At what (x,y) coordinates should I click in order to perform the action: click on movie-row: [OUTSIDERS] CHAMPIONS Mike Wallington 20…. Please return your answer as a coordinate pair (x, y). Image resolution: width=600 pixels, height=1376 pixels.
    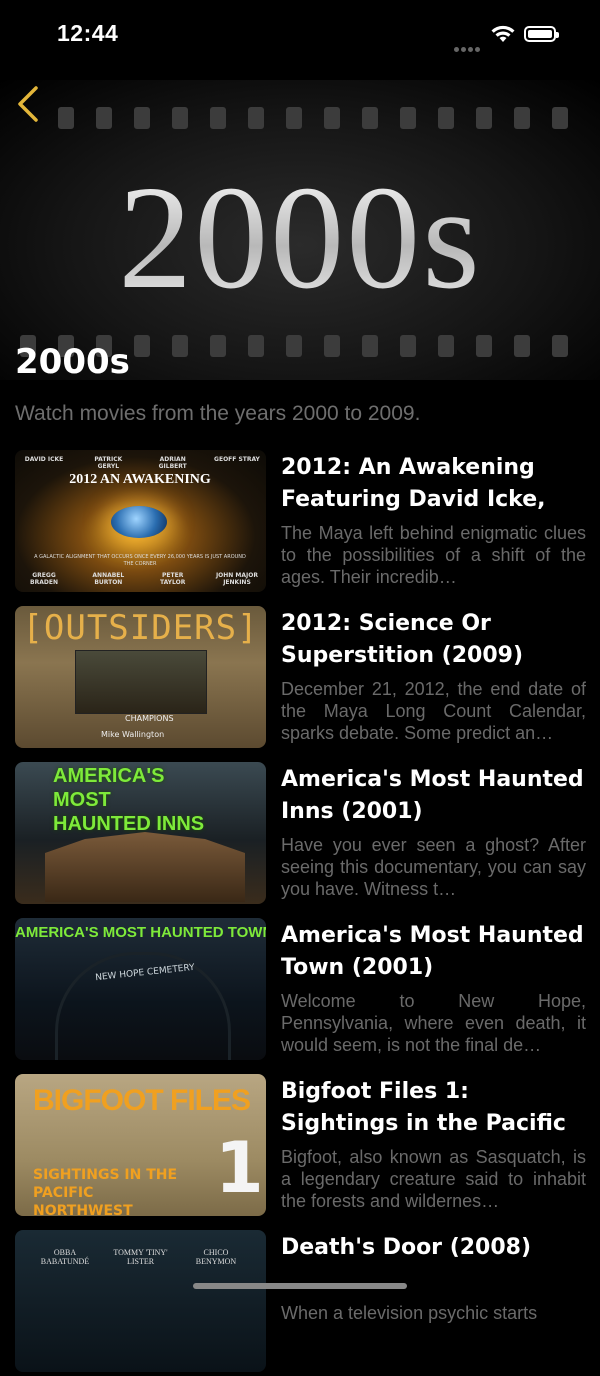
    Looking at the image, I should click on (300, 679).